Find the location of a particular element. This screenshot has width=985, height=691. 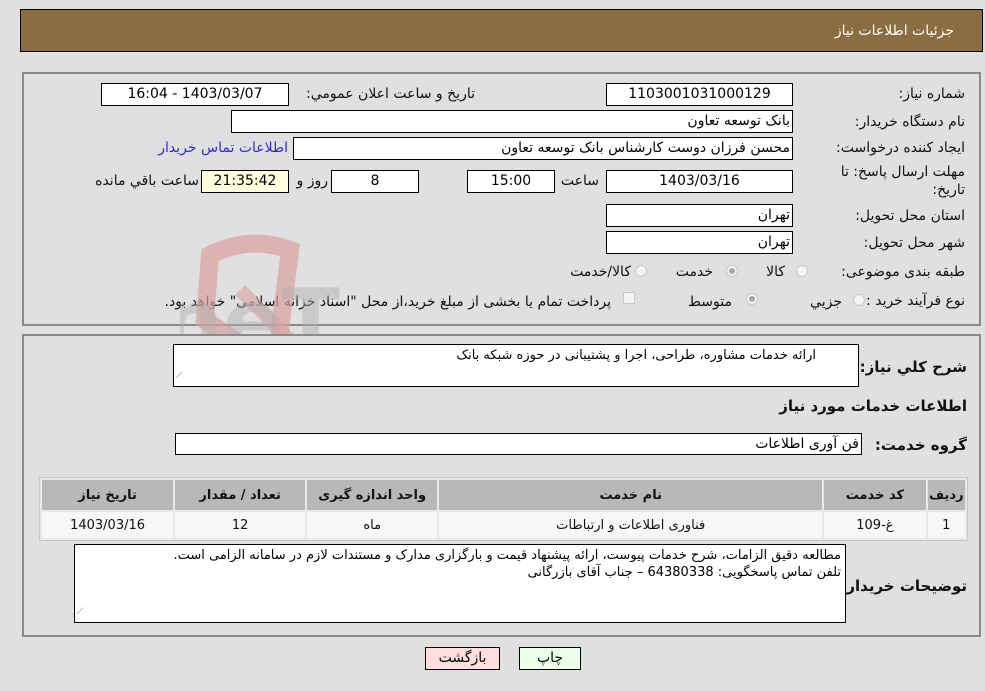

buyer-org-field: بانک توسعه تعاون is located at coordinates (512, 121).